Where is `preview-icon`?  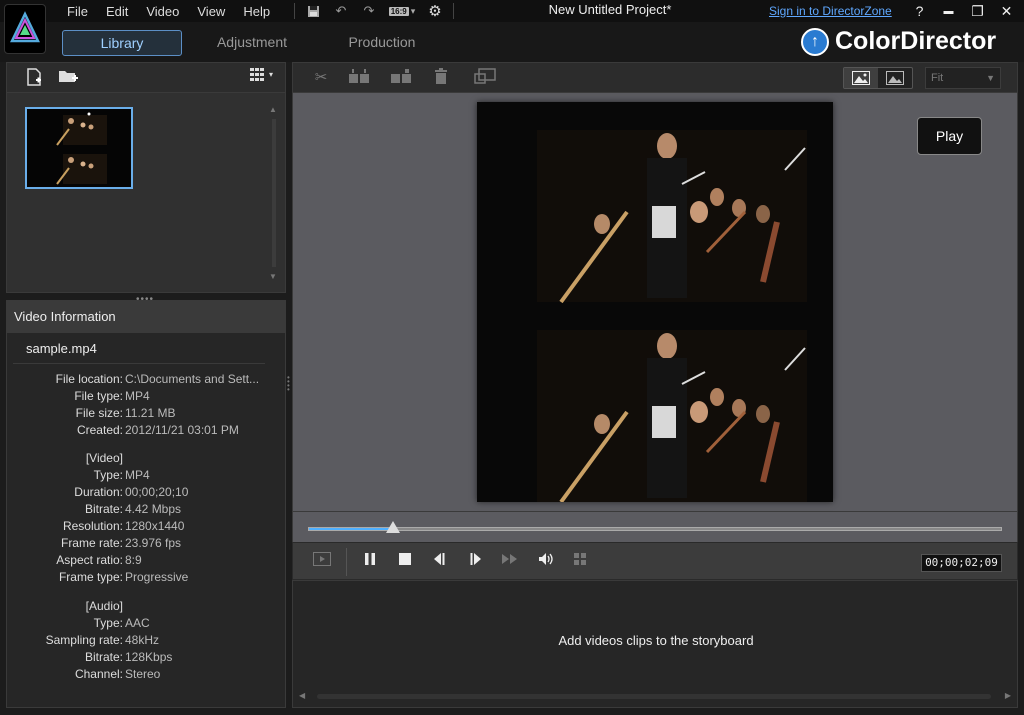
preview-icon is located at coordinates (322, 562).